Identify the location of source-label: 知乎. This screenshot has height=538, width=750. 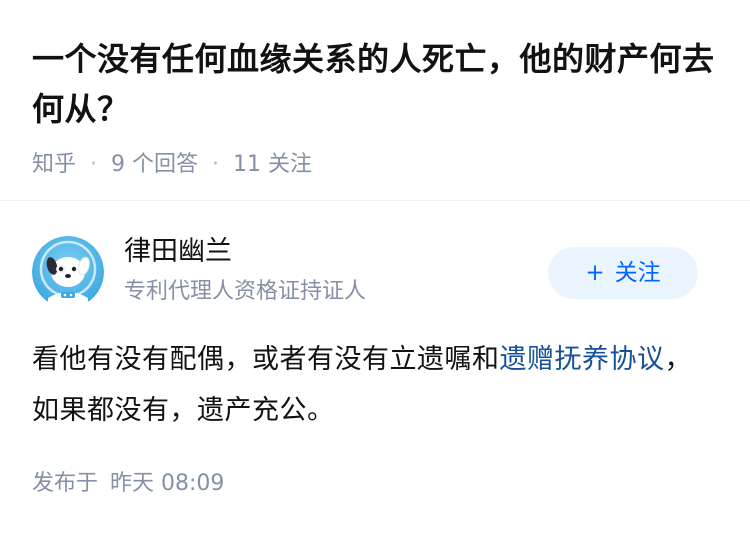
(54, 165).